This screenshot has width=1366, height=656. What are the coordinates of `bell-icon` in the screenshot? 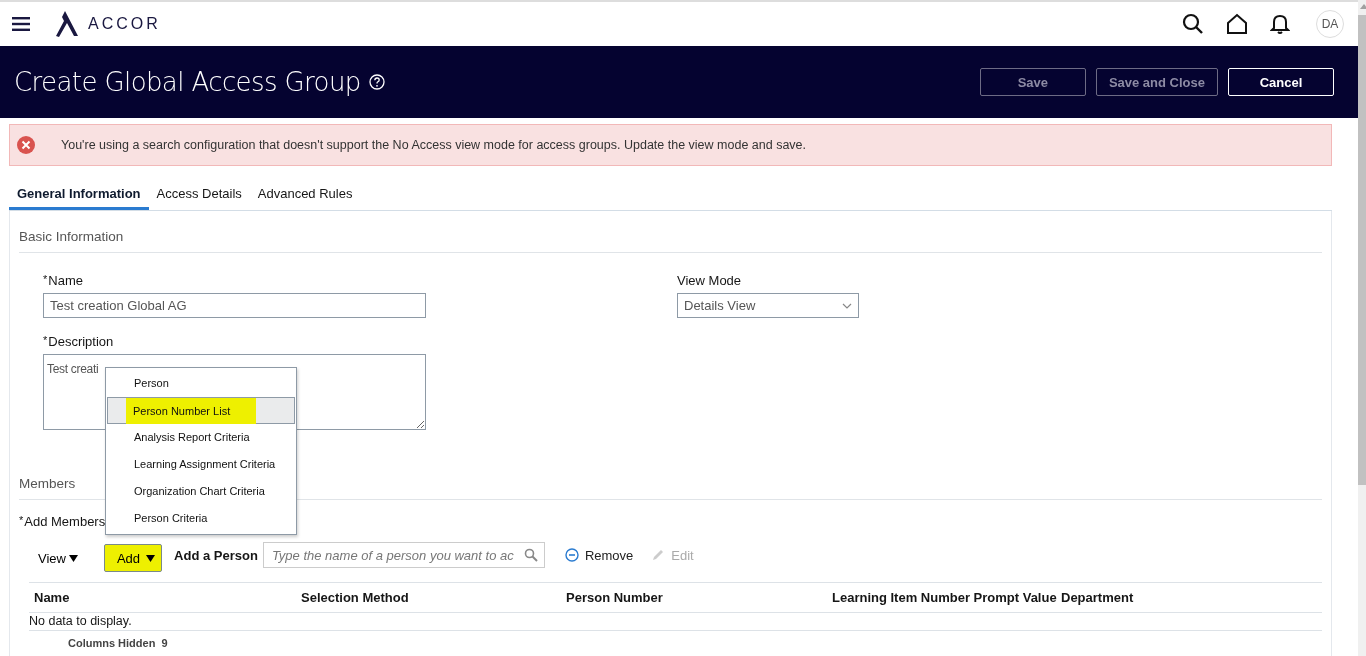 It's located at (1280, 24).